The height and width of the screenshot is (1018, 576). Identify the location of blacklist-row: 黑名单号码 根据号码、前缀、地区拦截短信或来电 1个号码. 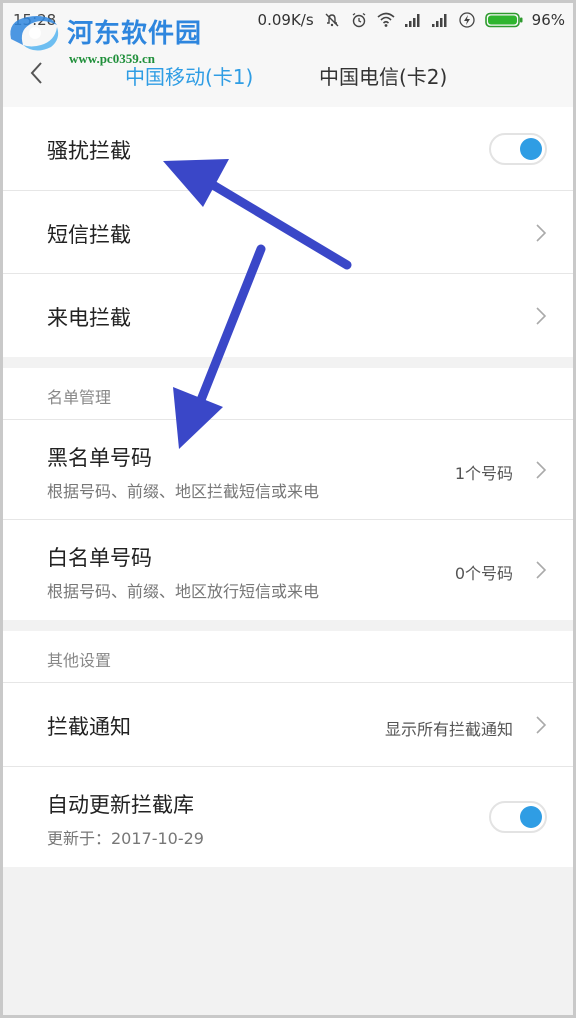
(288, 470).